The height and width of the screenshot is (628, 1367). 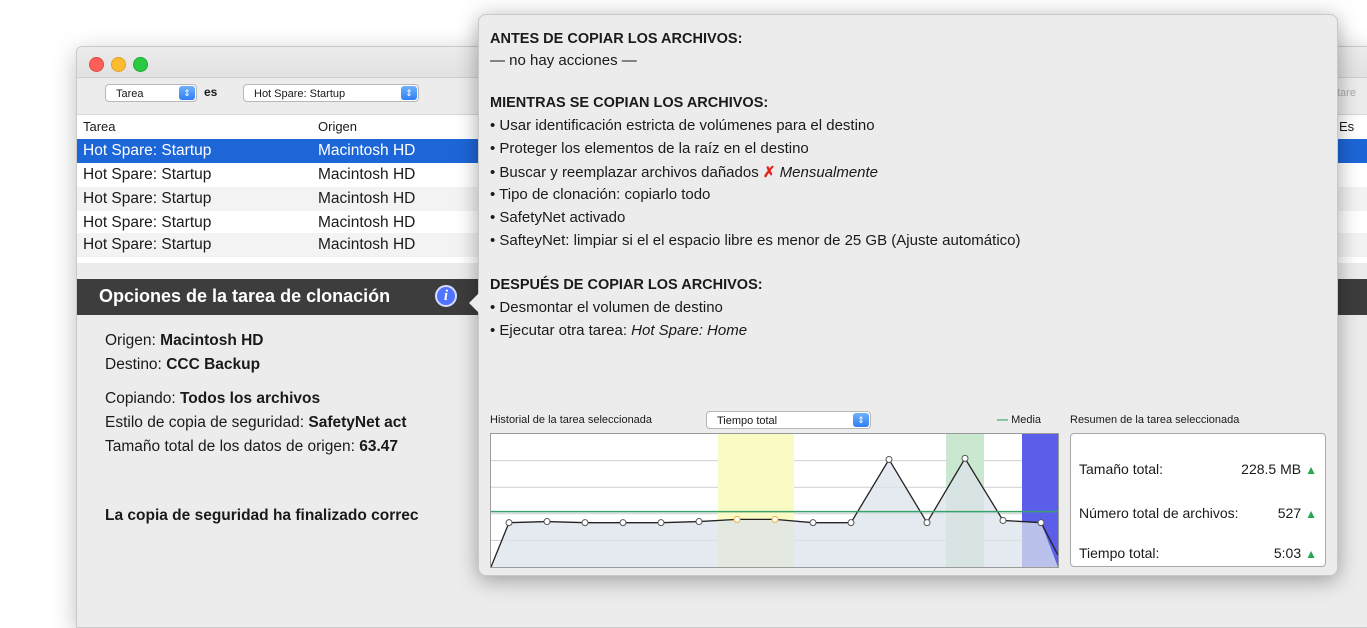 What do you see at coordinates (571, 420) in the screenshot?
I see `history-label: Historial de la tarea seleccionada` at bounding box center [571, 420].